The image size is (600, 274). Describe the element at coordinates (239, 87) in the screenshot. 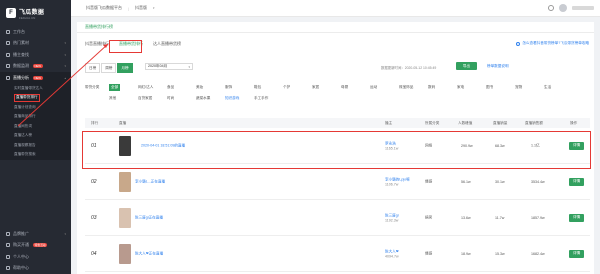

I see `category-option: 服饰` at that location.